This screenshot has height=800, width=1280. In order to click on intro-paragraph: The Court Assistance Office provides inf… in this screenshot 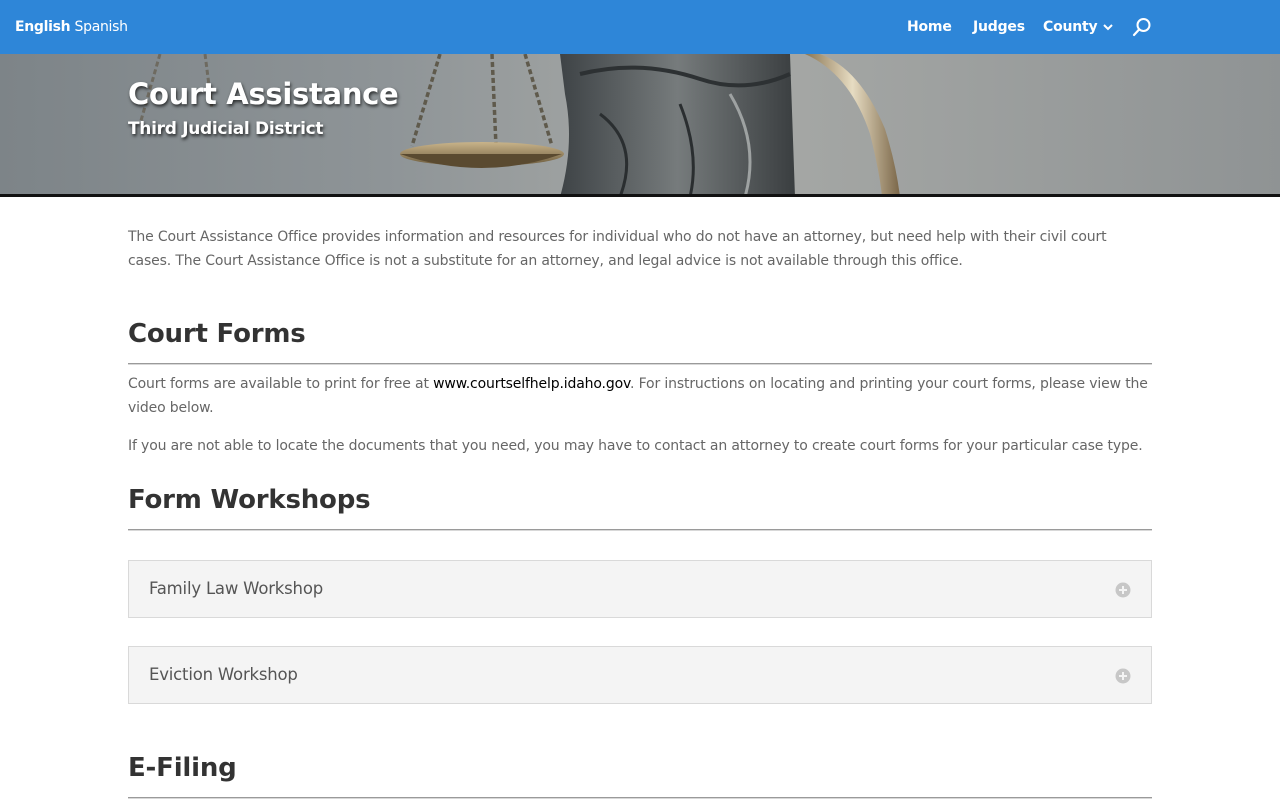, I will do `click(617, 249)`.